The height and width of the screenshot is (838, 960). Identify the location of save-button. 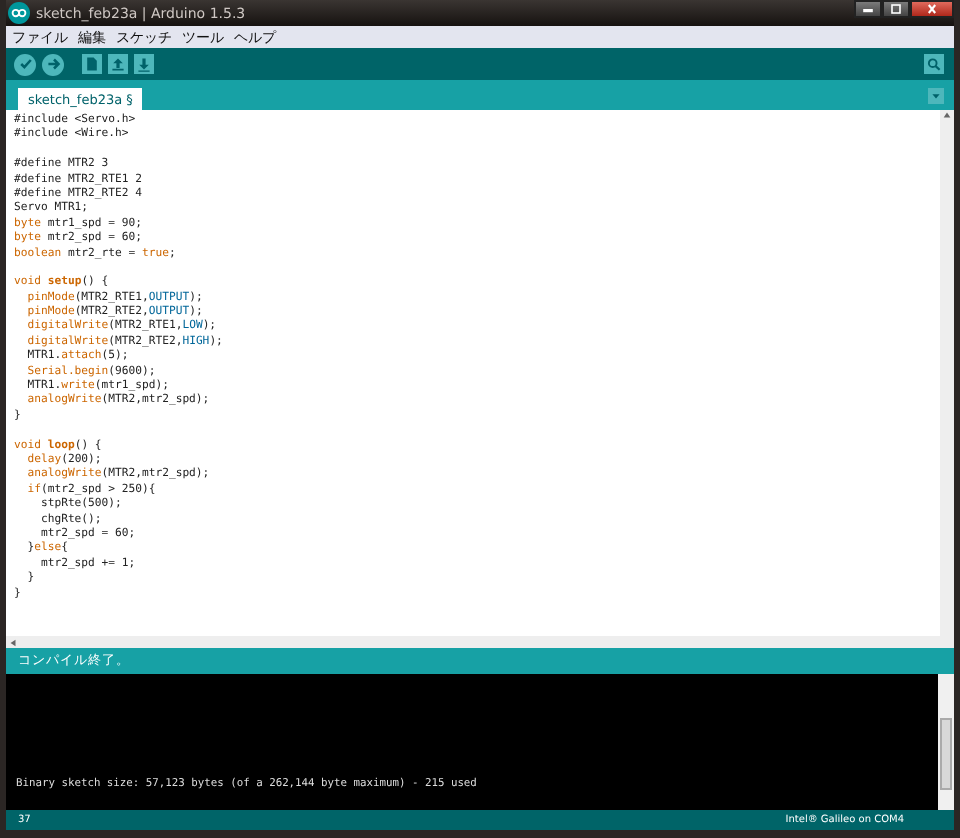
(144, 64).